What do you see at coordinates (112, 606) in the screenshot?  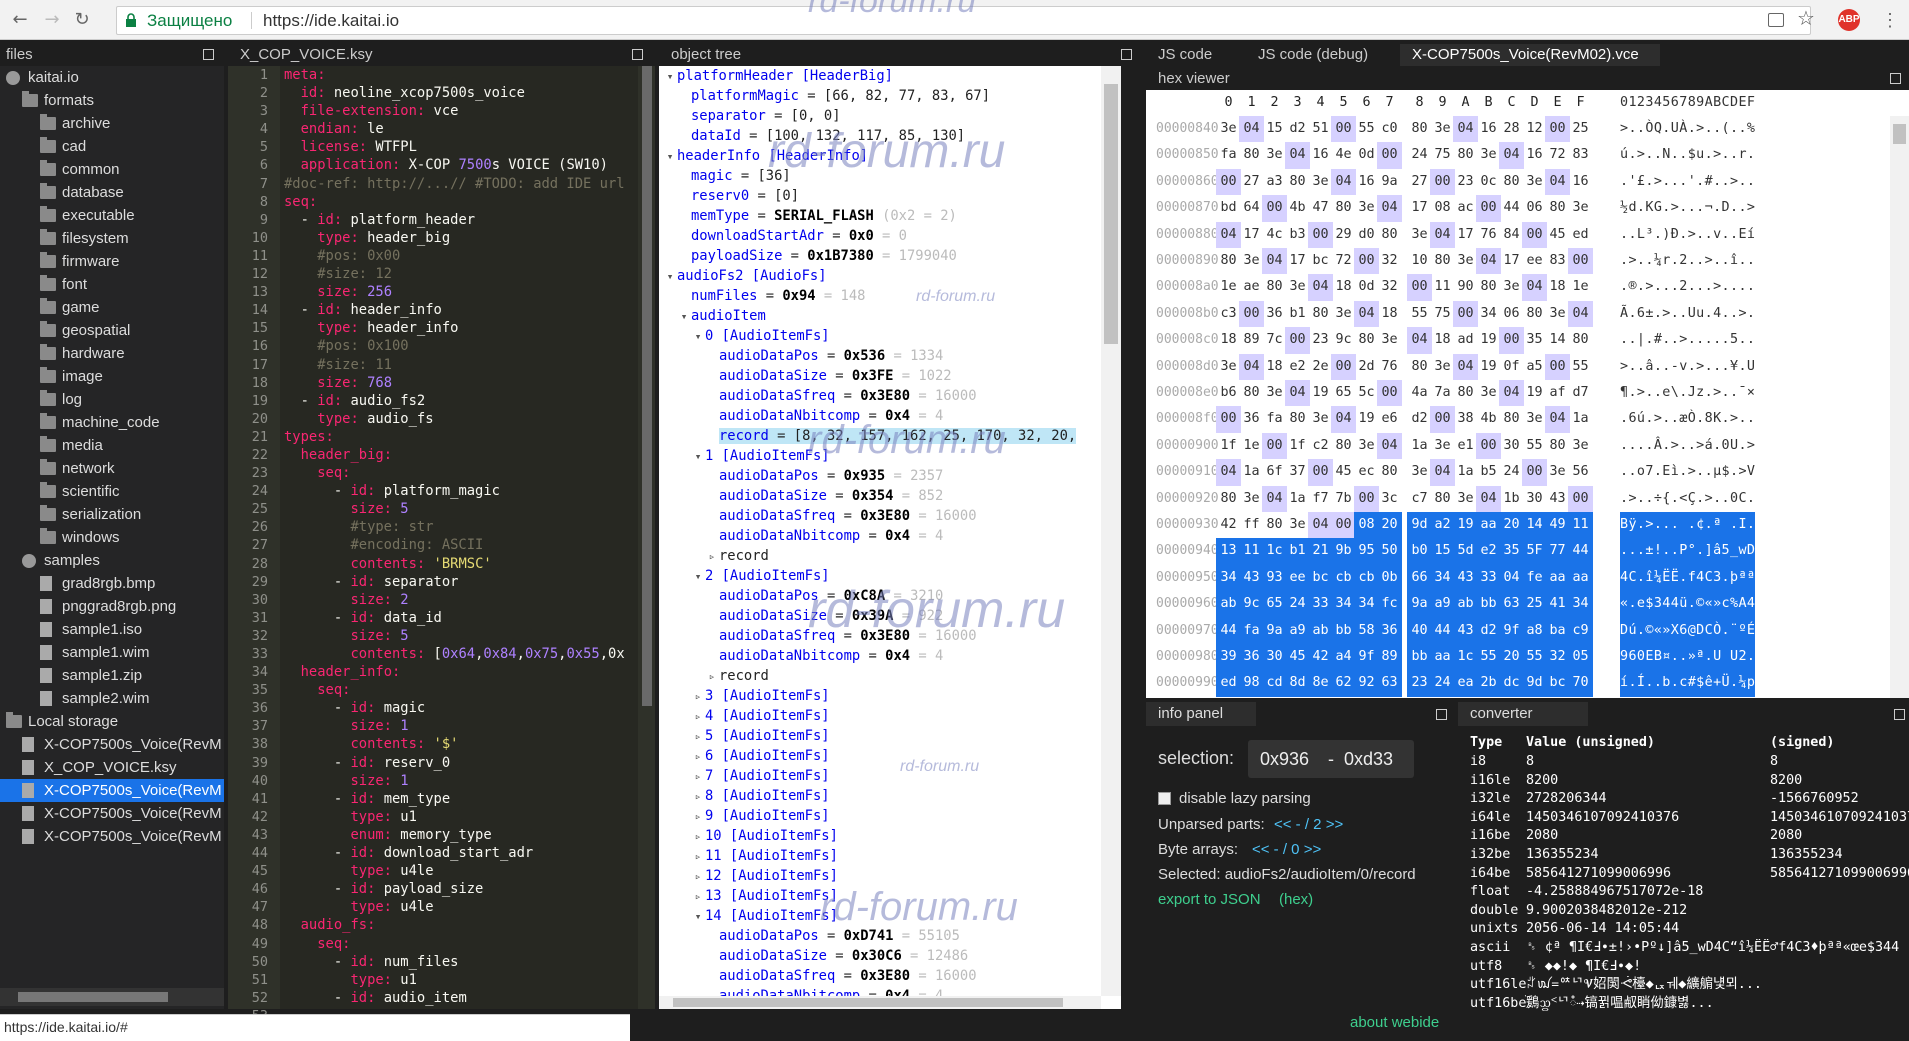 I see `file-tree-item: pnggrad8rgb.png` at bounding box center [112, 606].